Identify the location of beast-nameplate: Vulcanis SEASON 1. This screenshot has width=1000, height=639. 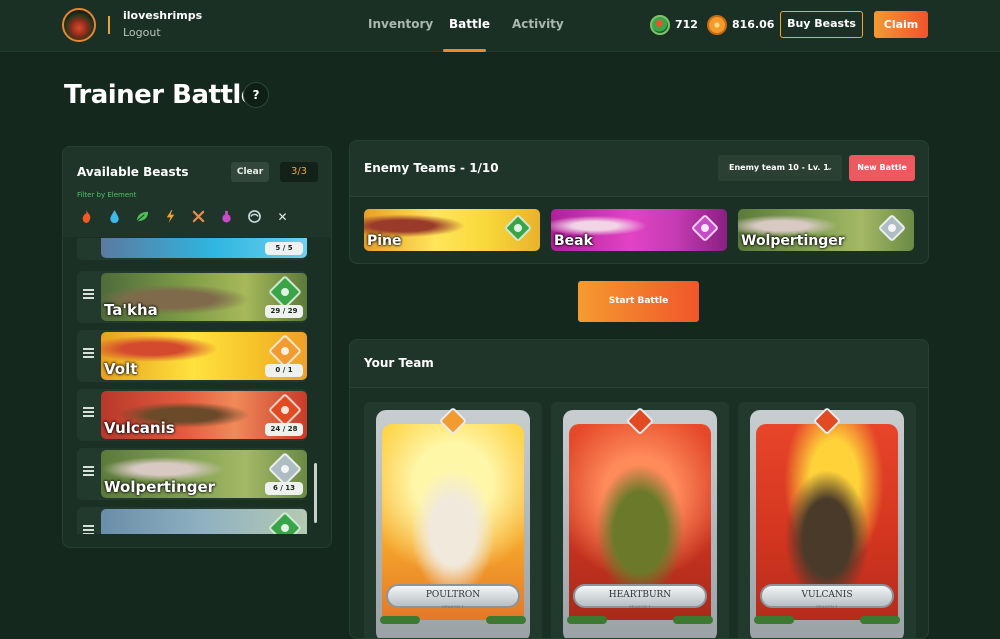
(827, 596).